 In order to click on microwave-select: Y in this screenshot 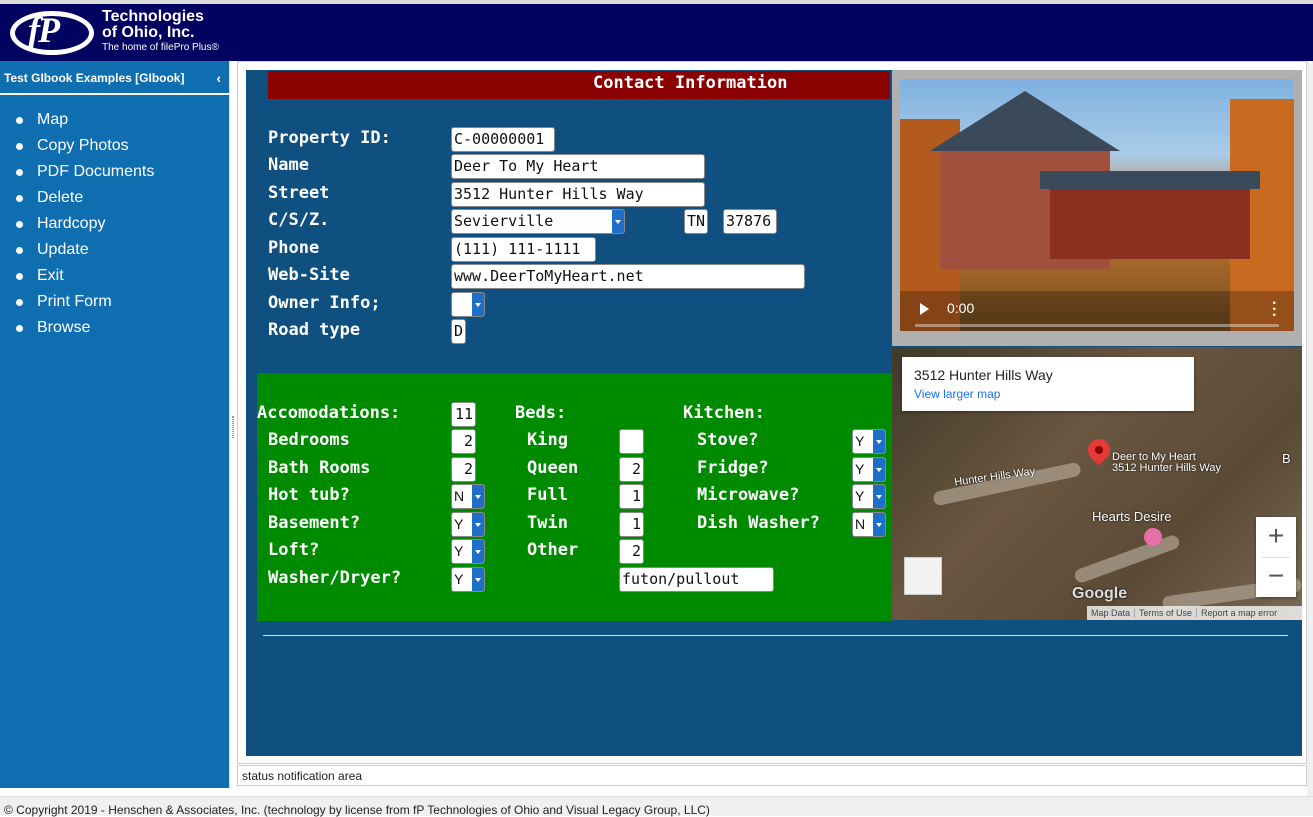, I will do `click(869, 496)`.